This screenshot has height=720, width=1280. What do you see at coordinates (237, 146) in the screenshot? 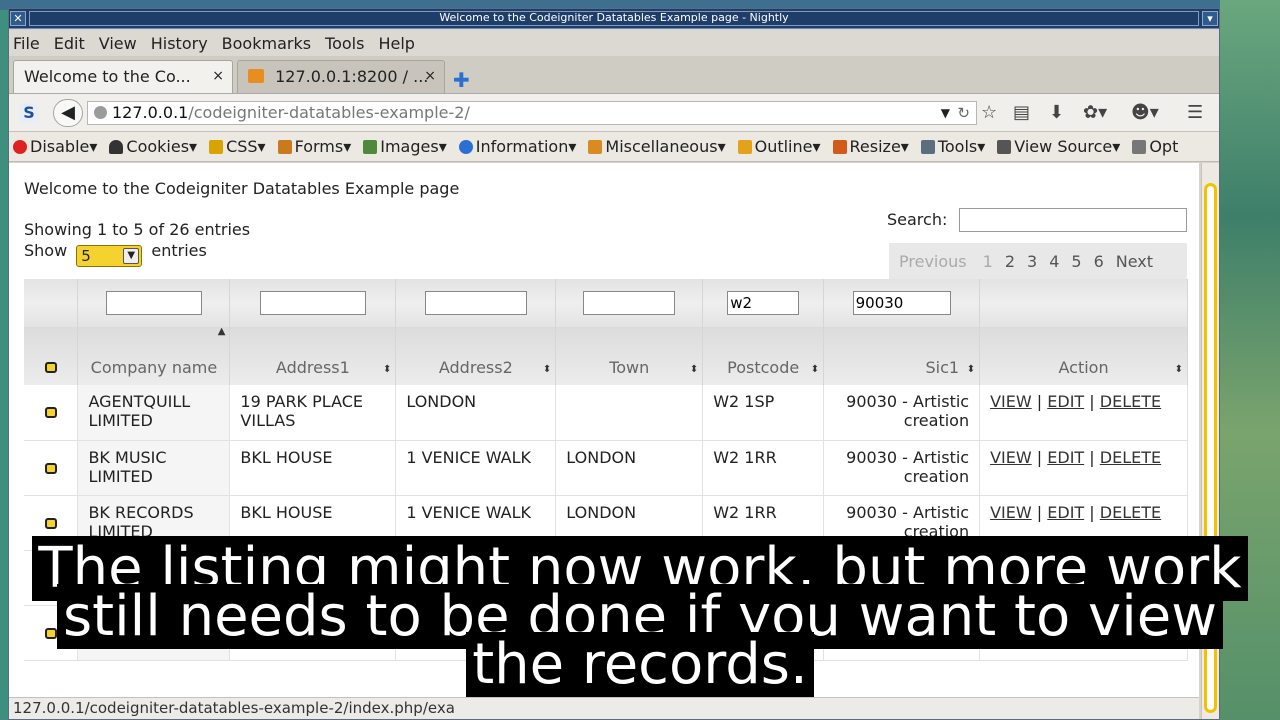
I see `devbar-css: CSS▾` at bounding box center [237, 146].